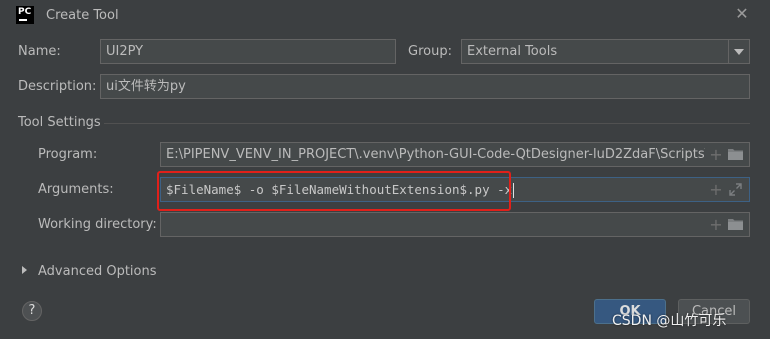  Describe the element at coordinates (39, 51) in the screenshot. I see `name-label: Name:` at that location.